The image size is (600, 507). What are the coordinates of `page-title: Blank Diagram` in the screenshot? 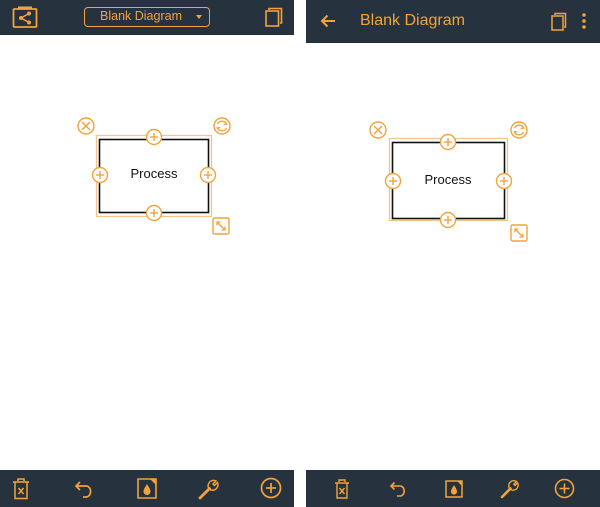 It's located at (412, 20).